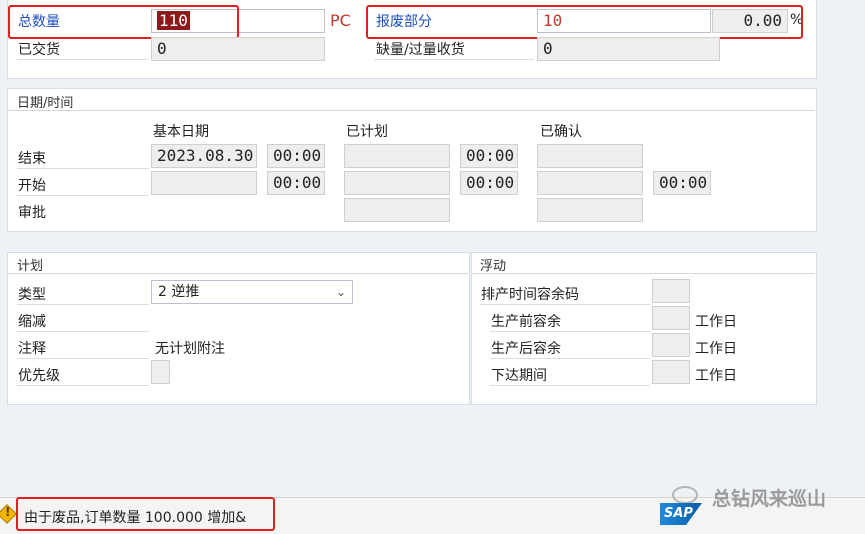 This screenshot has width=865, height=534. Describe the element at coordinates (39, 376) in the screenshot. I see `priority-label: 优先级` at that location.